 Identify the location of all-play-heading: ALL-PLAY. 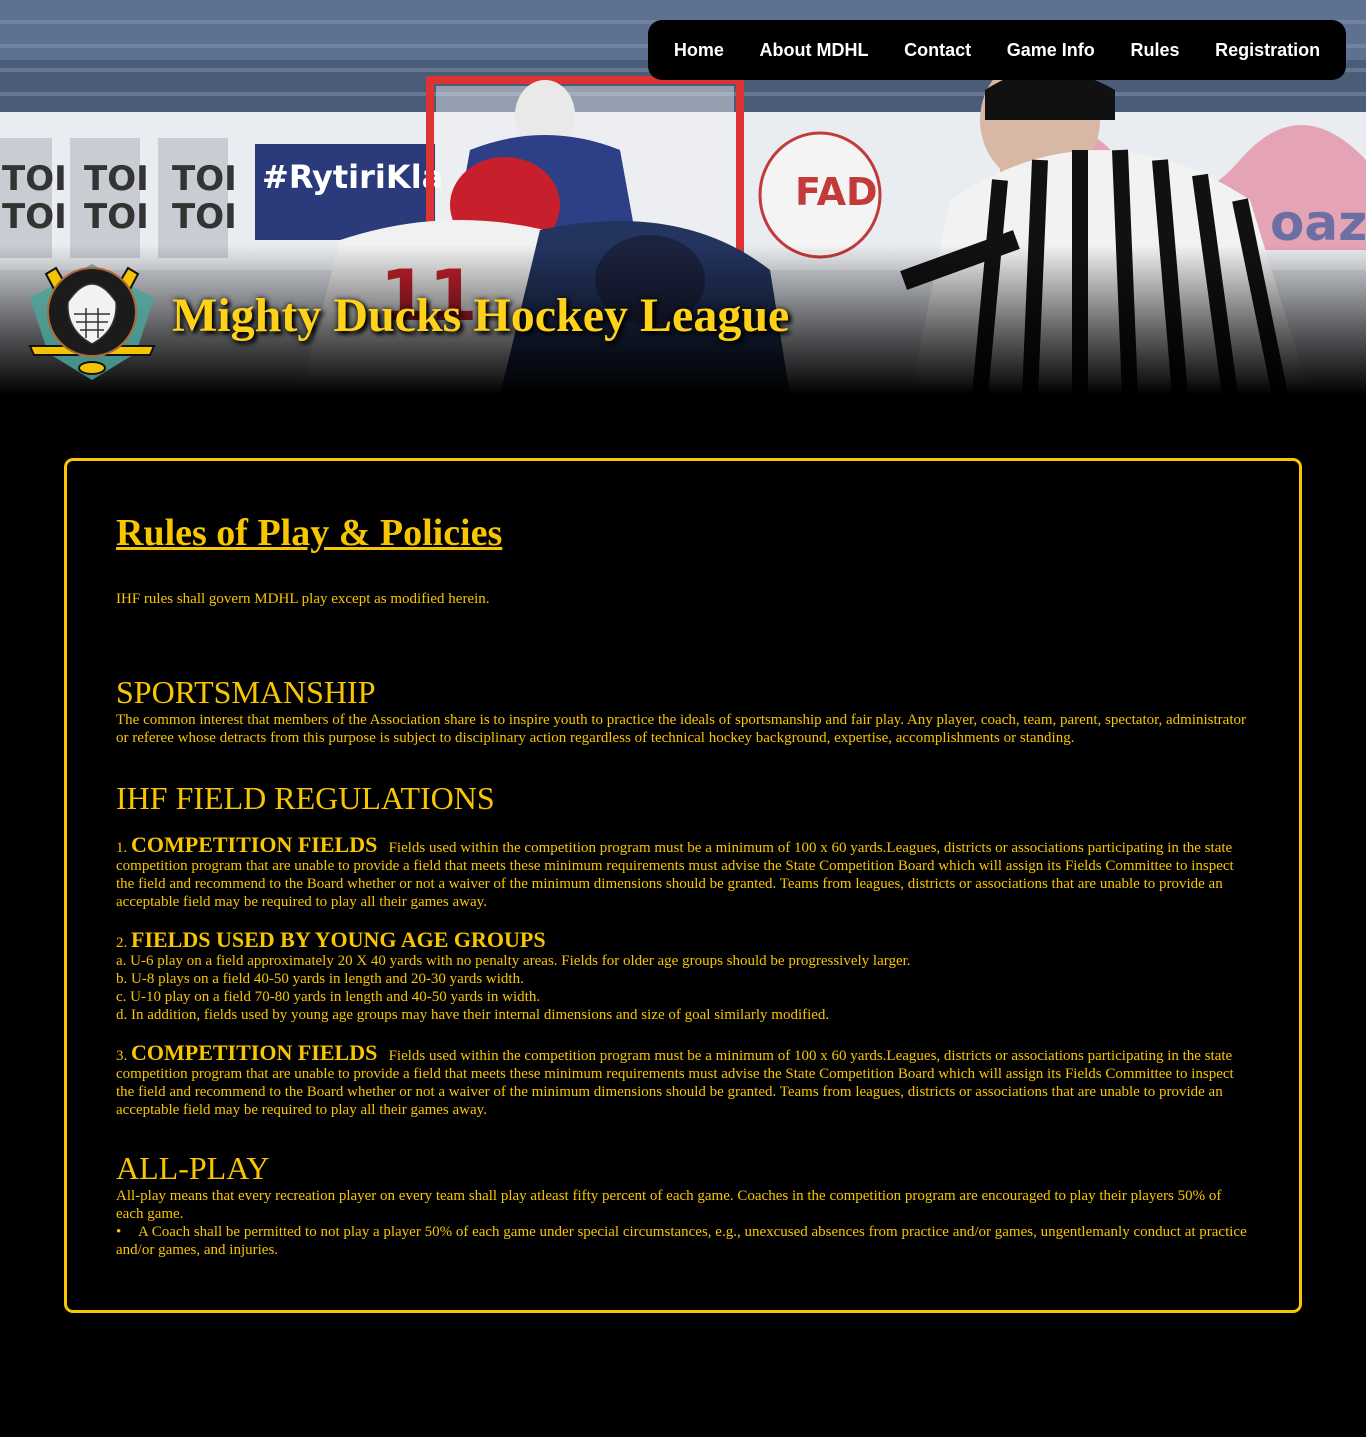
(193, 1168).